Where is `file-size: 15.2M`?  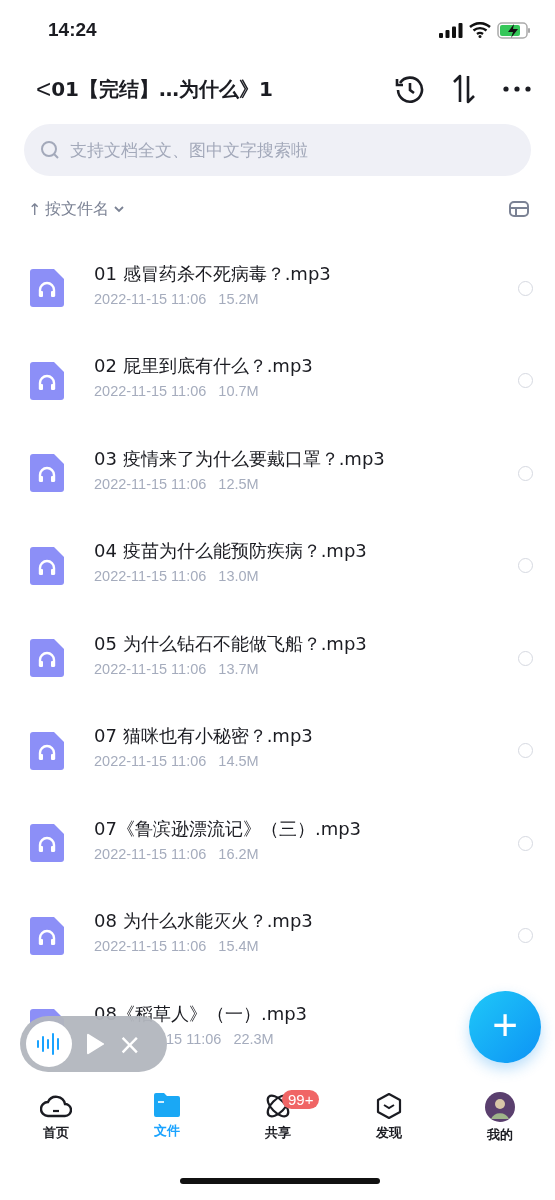 file-size: 15.2M is located at coordinates (238, 298).